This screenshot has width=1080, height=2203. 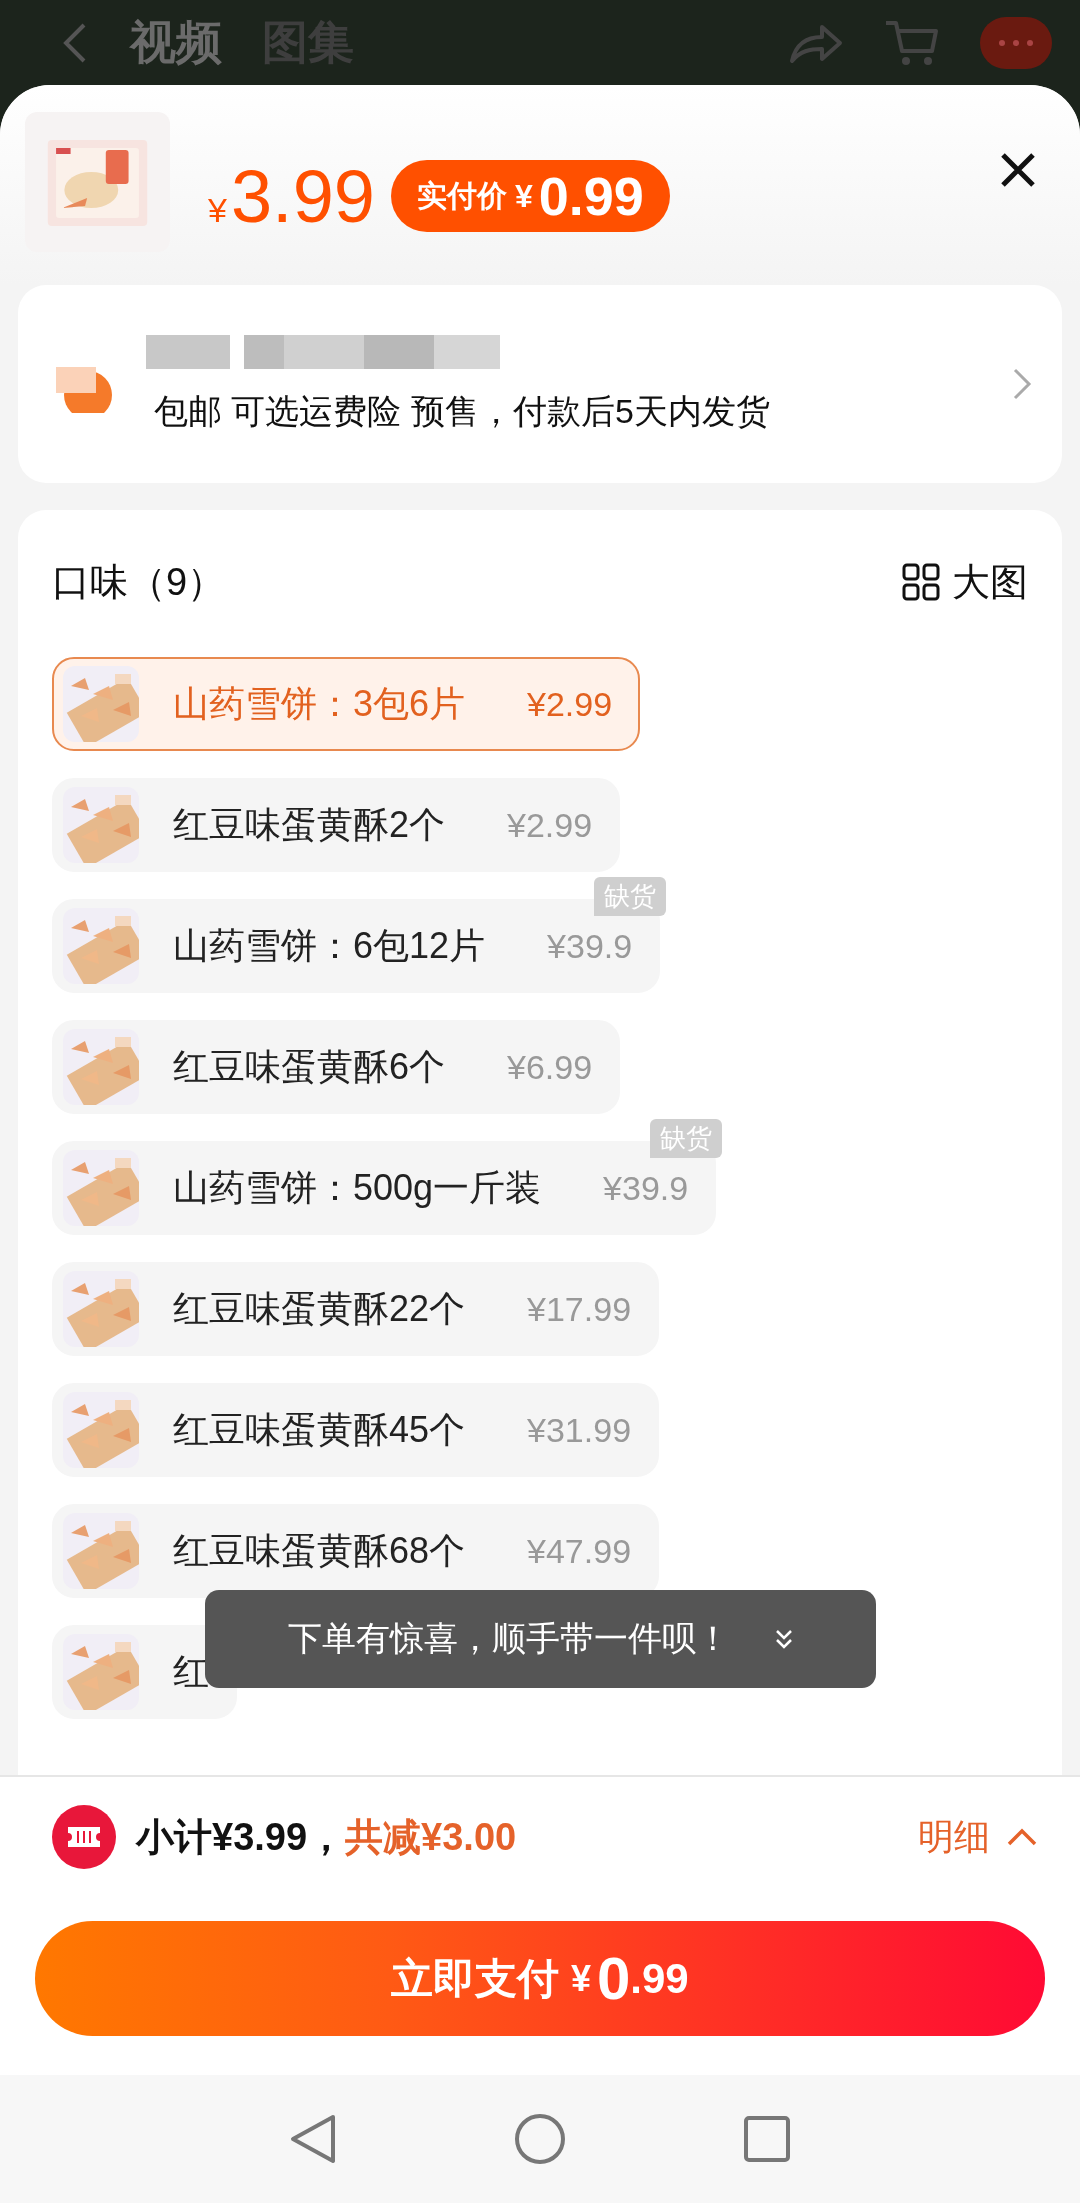 What do you see at coordinates (336, 825) in the screenshot?
I see `option-item: 红豆味蛋黄酥2个 ¥2.99` at bounding box center [336, 825].